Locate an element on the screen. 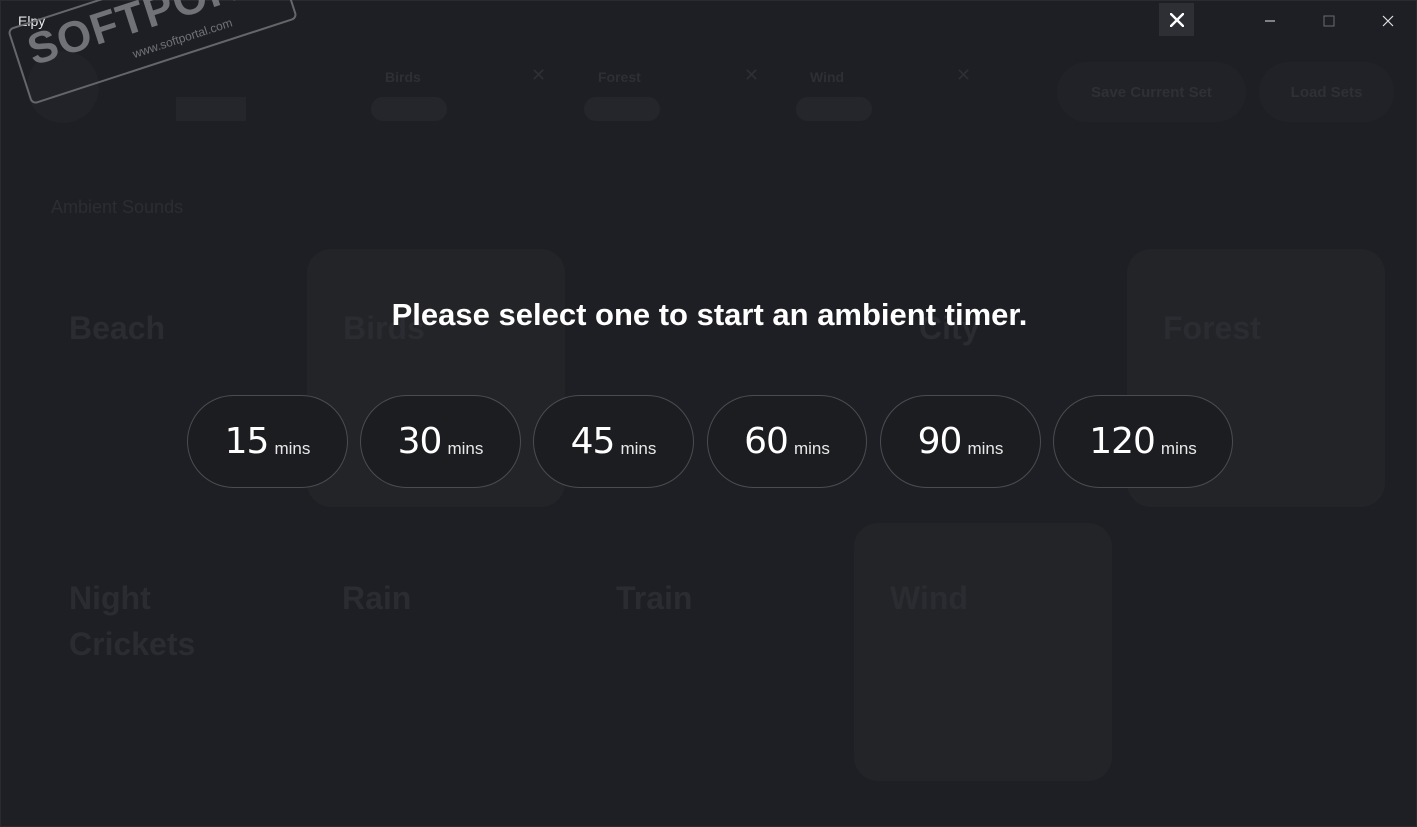  window-close-button is located at coordinates (1388, 21).